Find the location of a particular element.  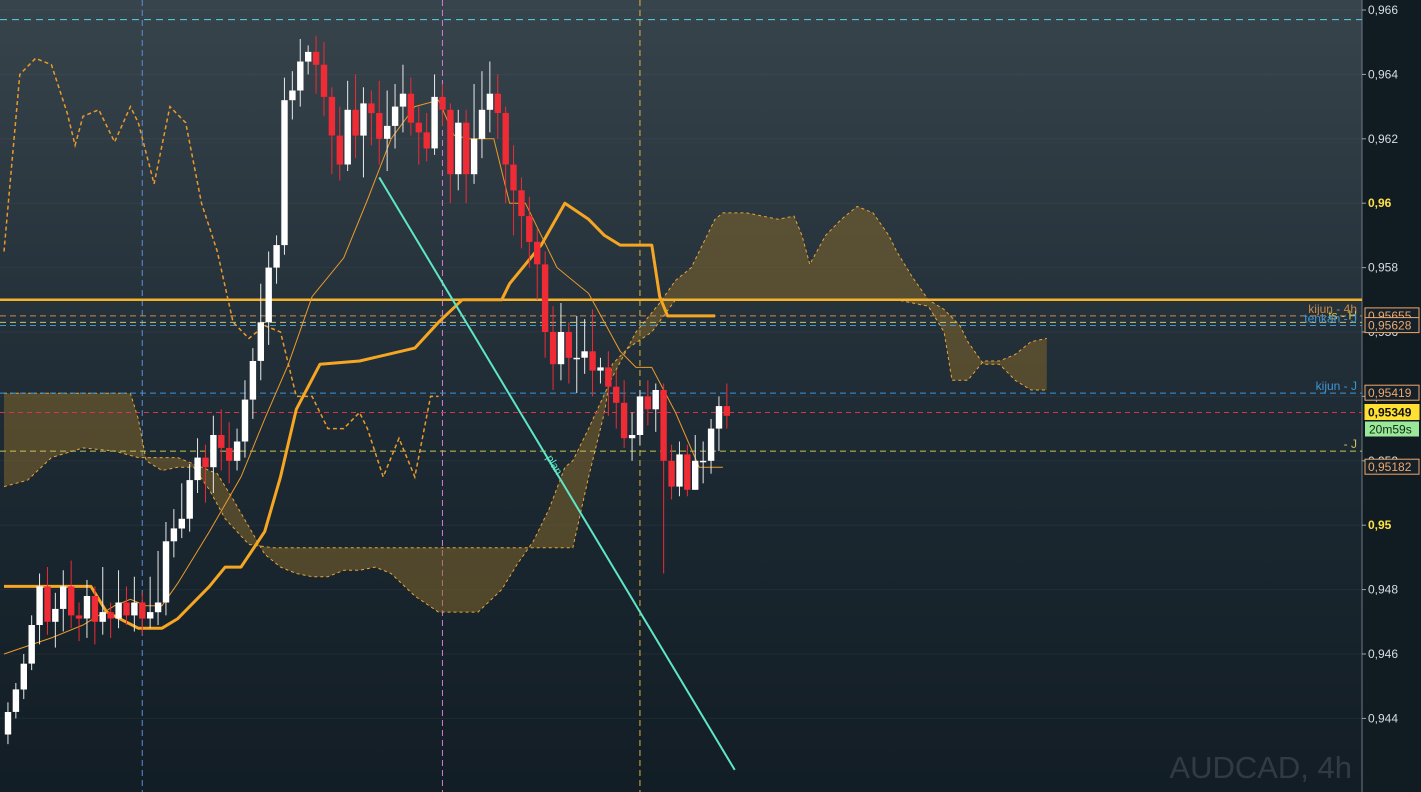

y-tick-label: 0,964 is located at coordinates (1383, 74).